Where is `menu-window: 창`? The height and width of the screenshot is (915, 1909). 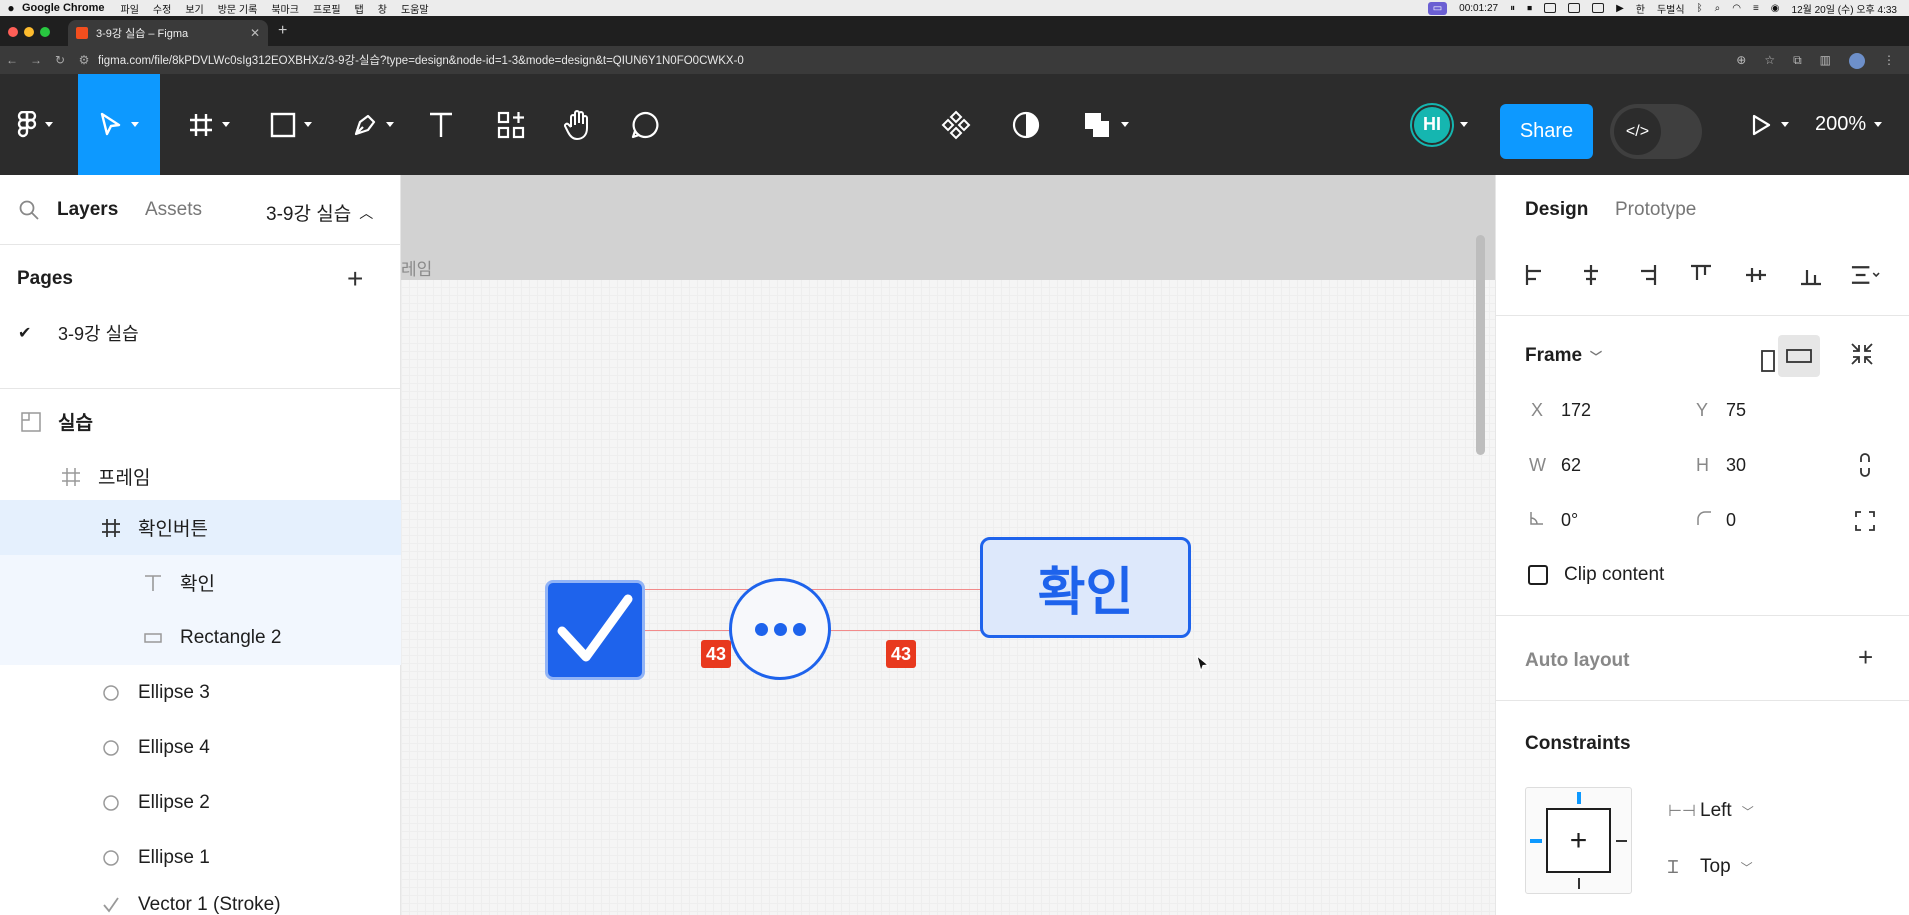 menu-window: 창 is located at coordinates (382, 8).